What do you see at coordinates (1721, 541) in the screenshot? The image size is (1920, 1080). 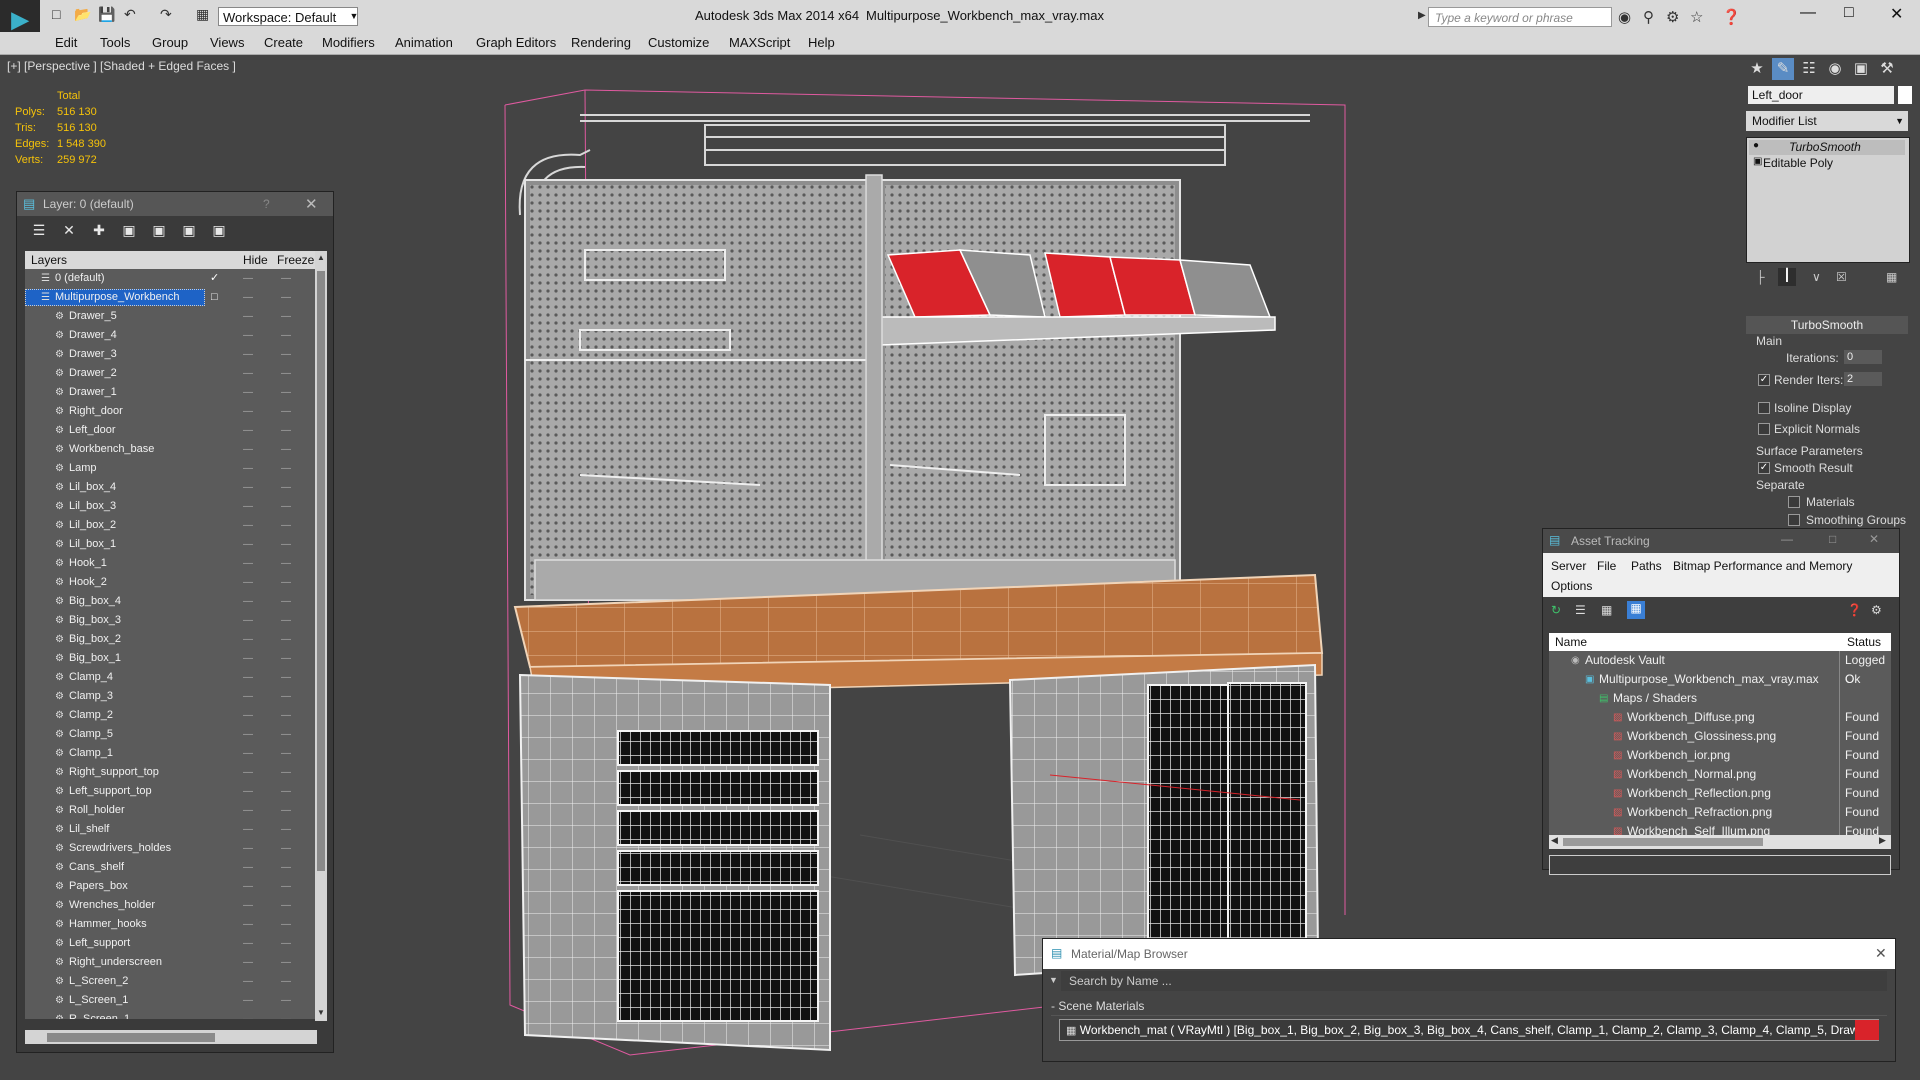 I see `asset-tracking-titlebar: ▤ Asset Tracking — □ ✕` at bounding box center [1721, 541].